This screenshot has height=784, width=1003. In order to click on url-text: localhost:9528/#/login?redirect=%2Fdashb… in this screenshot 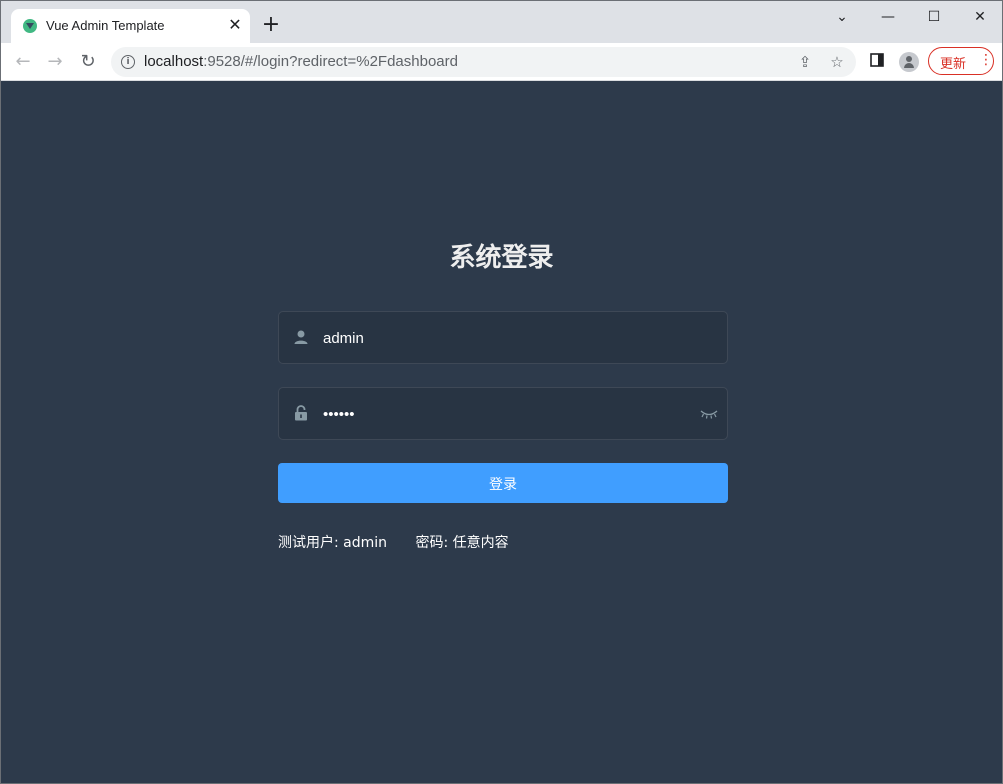, I will do `click(301, 61)`.